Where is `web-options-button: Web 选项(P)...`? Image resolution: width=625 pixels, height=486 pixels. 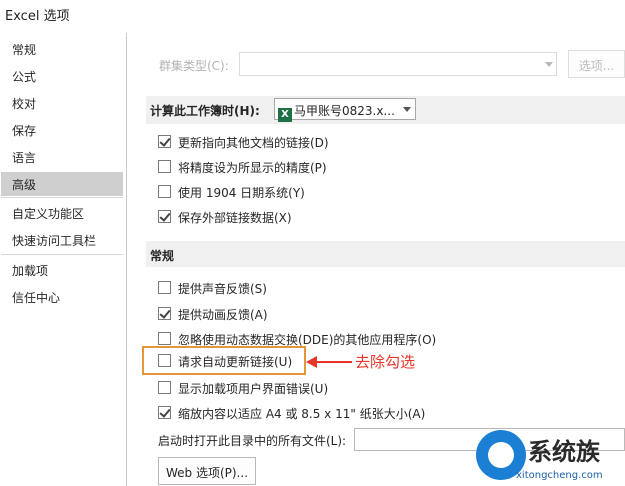 web-options-button: Web 选项(P)... is located at coordinates (207, 471).